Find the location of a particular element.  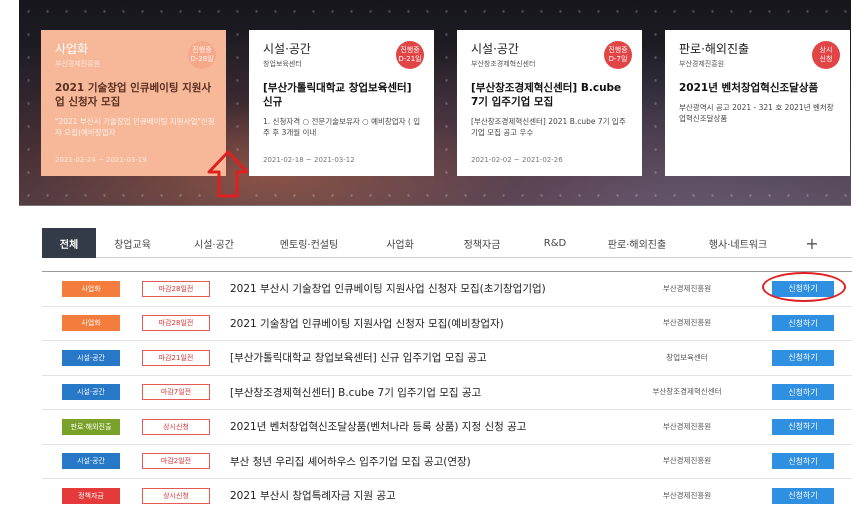

row-title: 2021년 벤처창업혁신조달상품(벤처나라 등록 상품) 지정 신청 공고 is located at coordinates (378, 426).